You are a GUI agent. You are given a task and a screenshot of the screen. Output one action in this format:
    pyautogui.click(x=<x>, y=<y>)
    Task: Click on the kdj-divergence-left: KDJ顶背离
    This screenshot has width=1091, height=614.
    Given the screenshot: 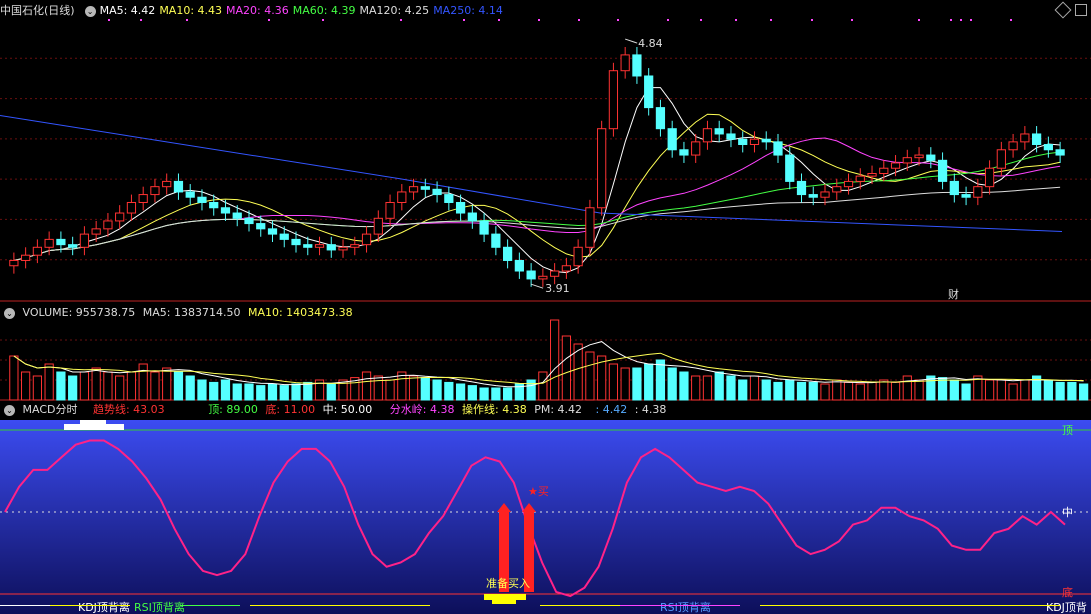 What is the action you would take?
    pyautogui.click(x=104, y=607)
    